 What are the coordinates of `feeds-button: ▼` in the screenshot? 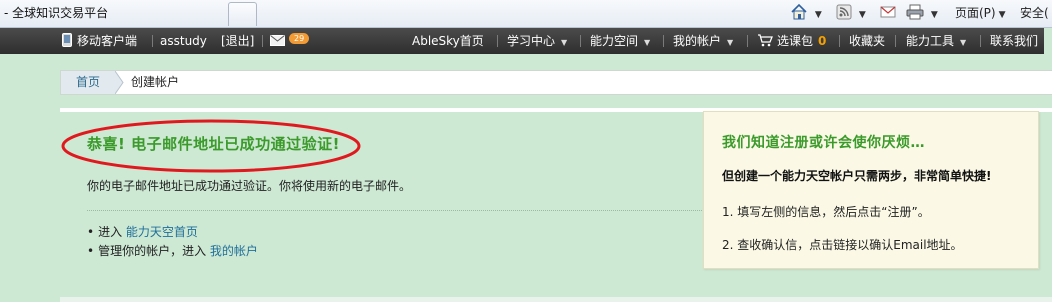 It's located at (851, 13).